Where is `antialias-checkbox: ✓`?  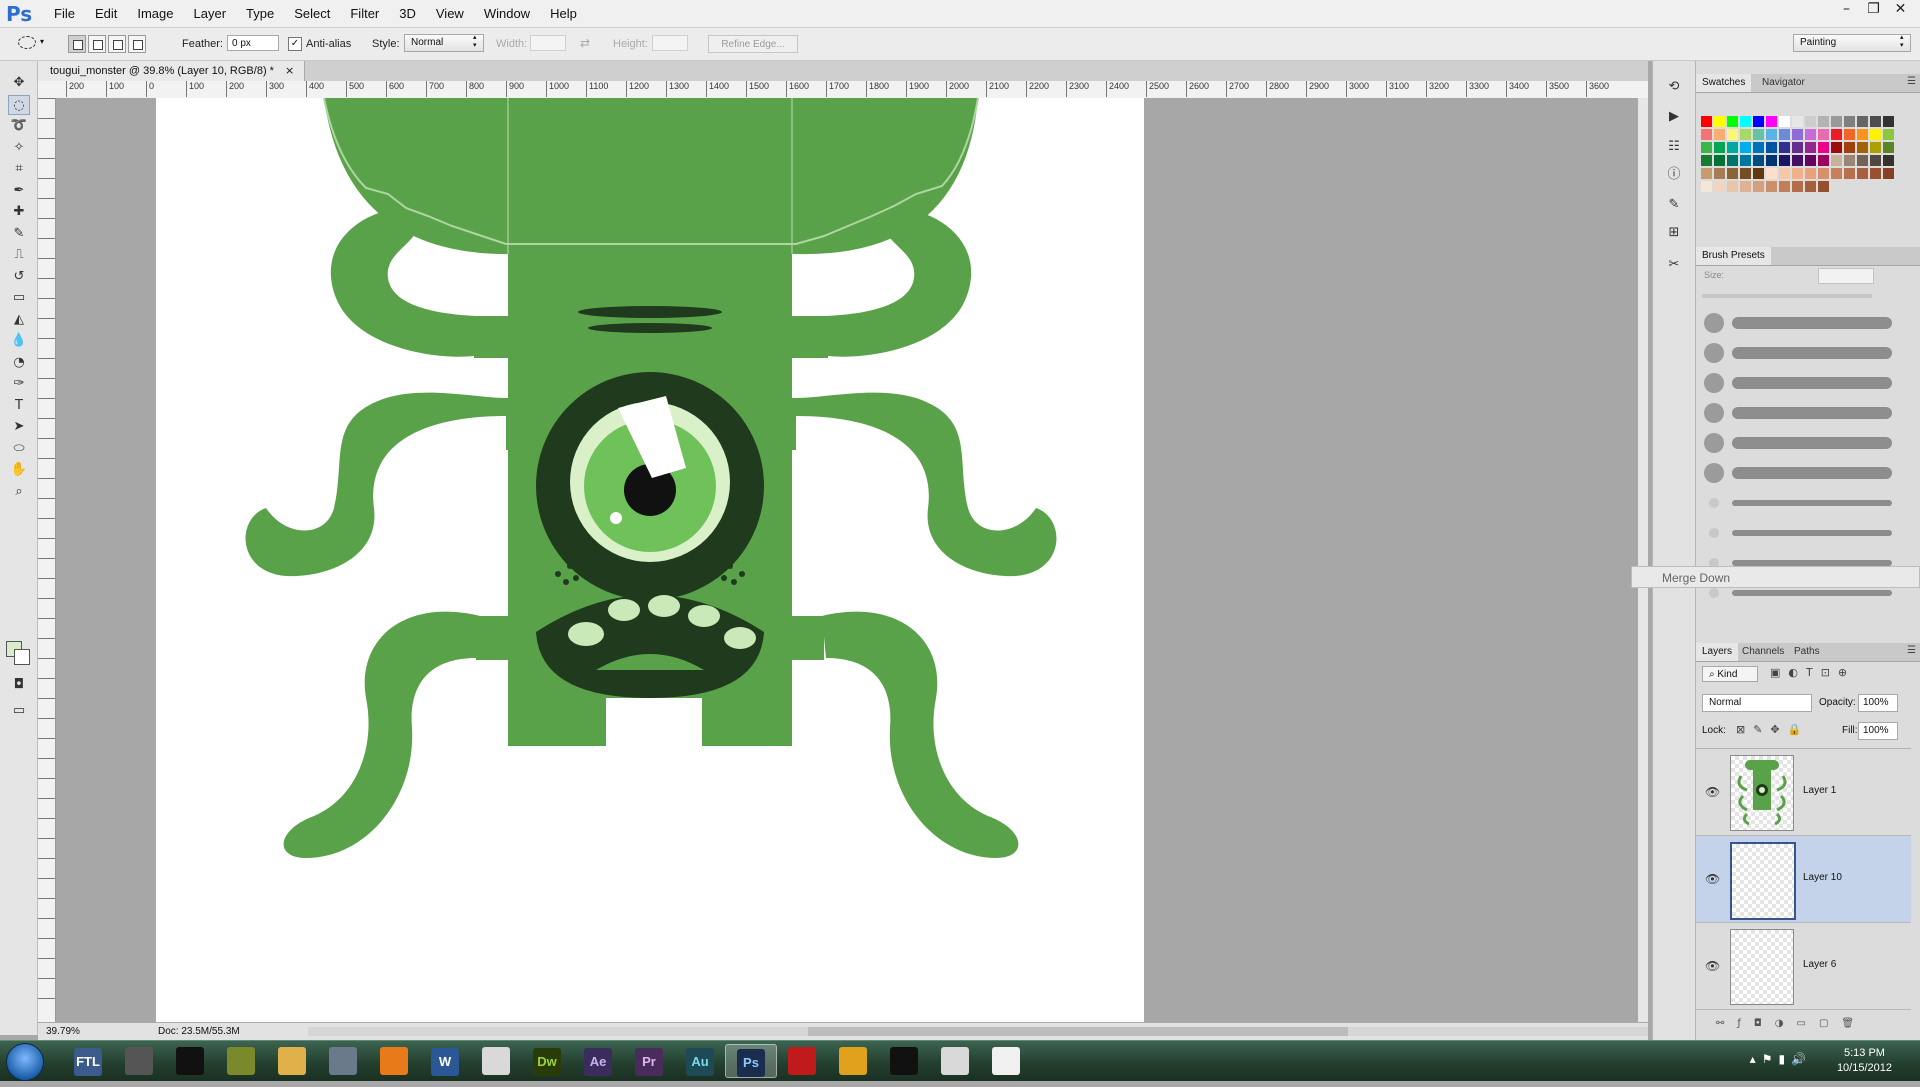 antialias-checkbox: ✓ is located at coordinates (295, 44).